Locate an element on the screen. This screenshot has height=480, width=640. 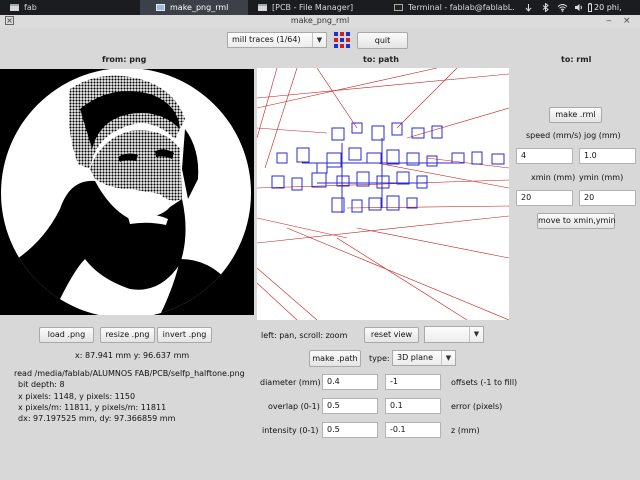
diameter-field: 0.4 is located at coordinates (350, 382).